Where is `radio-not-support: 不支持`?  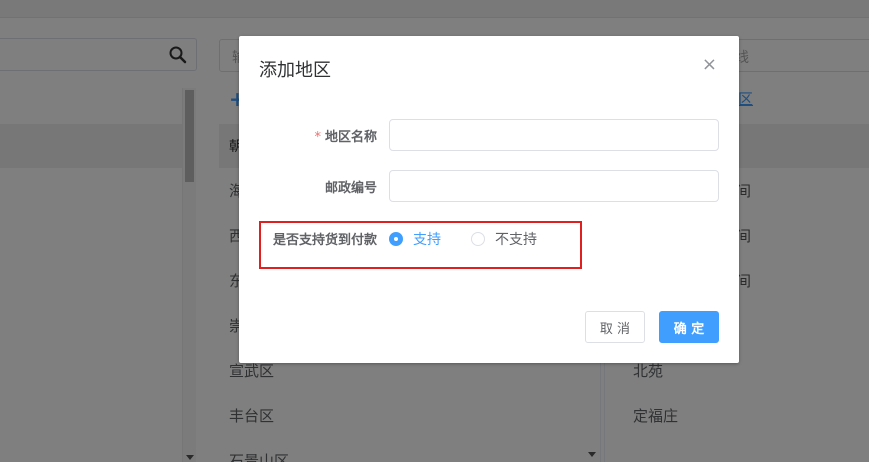 radio-not-support: 不支持 is located at coordinates (504, 239).